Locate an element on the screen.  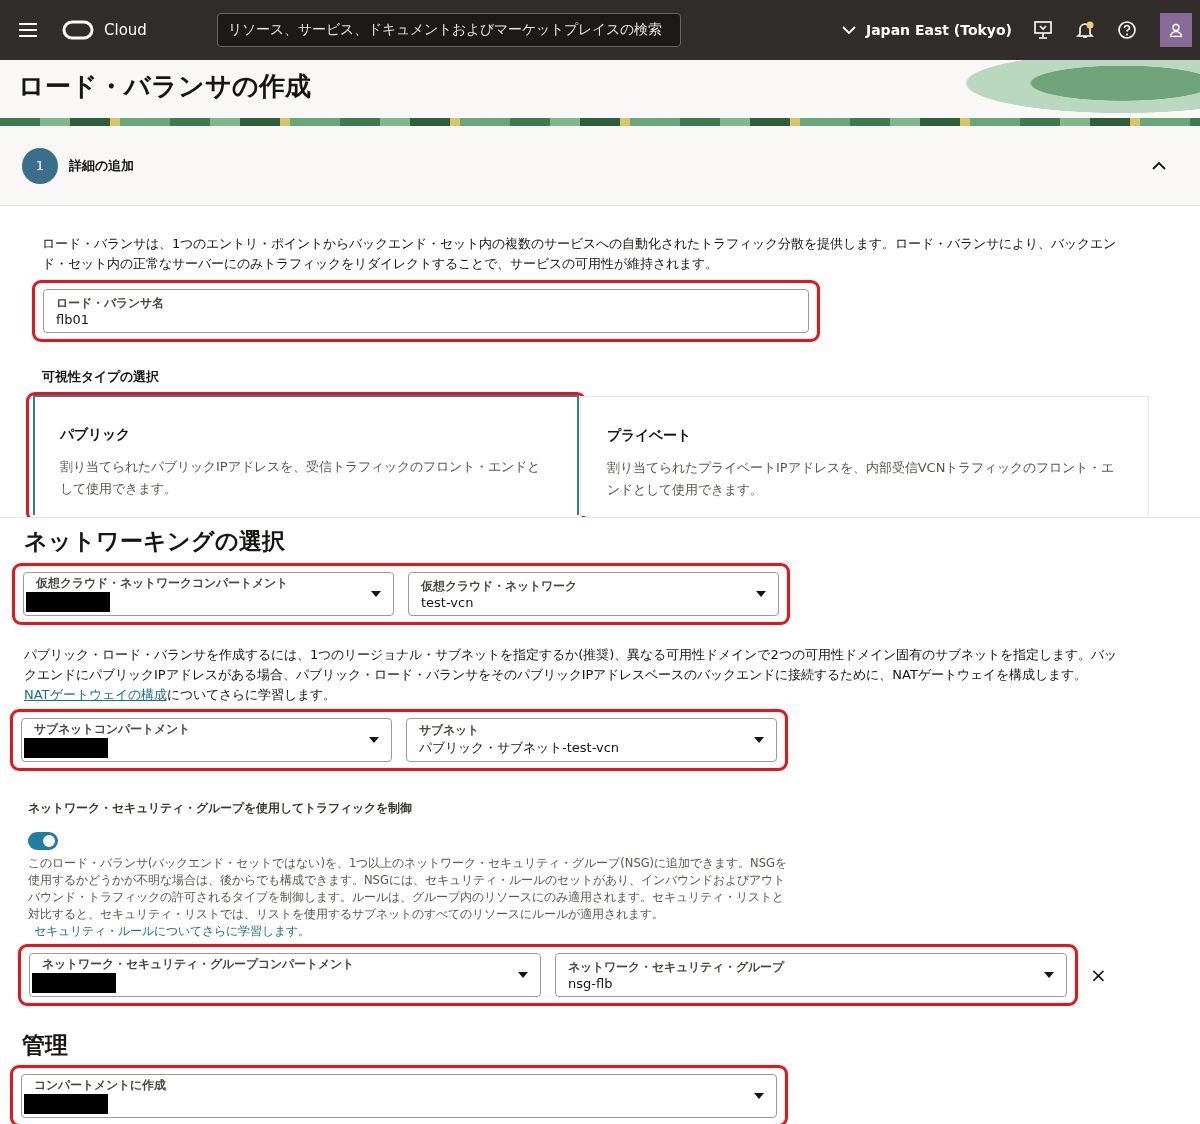
chevron-up-icon is located at coordinates (1159, 165).